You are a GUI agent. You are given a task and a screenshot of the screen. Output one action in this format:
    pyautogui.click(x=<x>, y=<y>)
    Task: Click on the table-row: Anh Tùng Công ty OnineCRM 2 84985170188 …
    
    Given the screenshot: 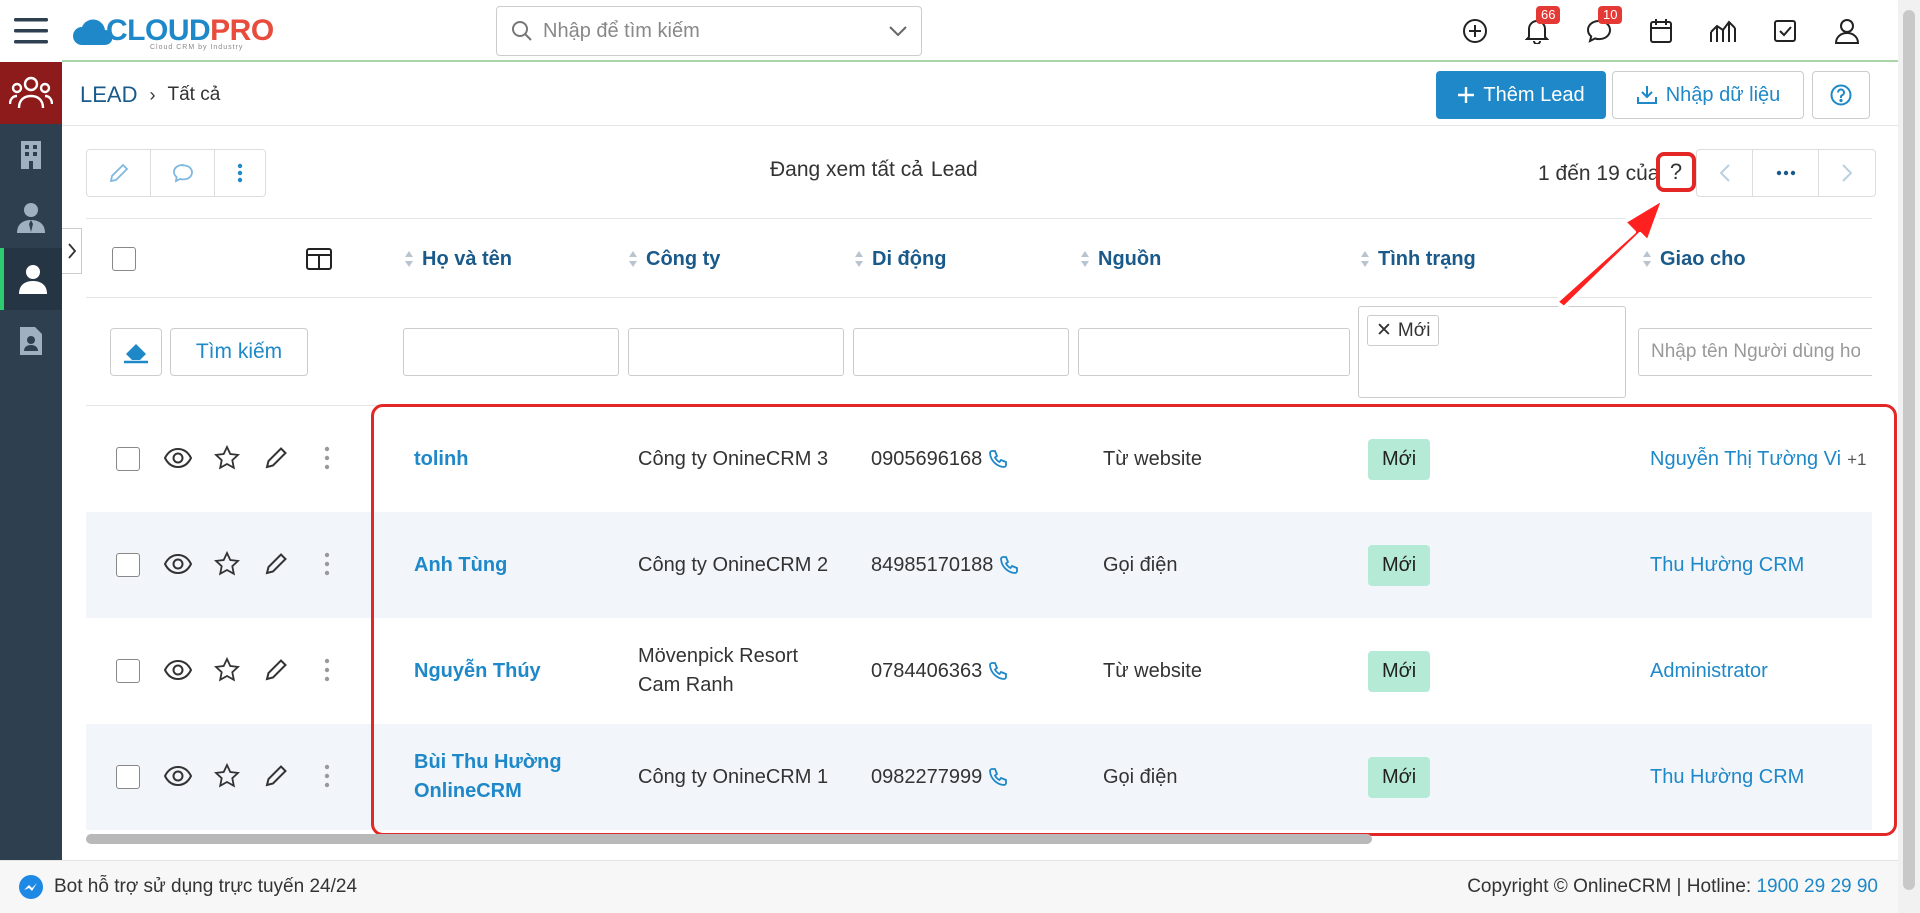 What is the action you would take?
    pyautogui.click(x=979, y=565)
    